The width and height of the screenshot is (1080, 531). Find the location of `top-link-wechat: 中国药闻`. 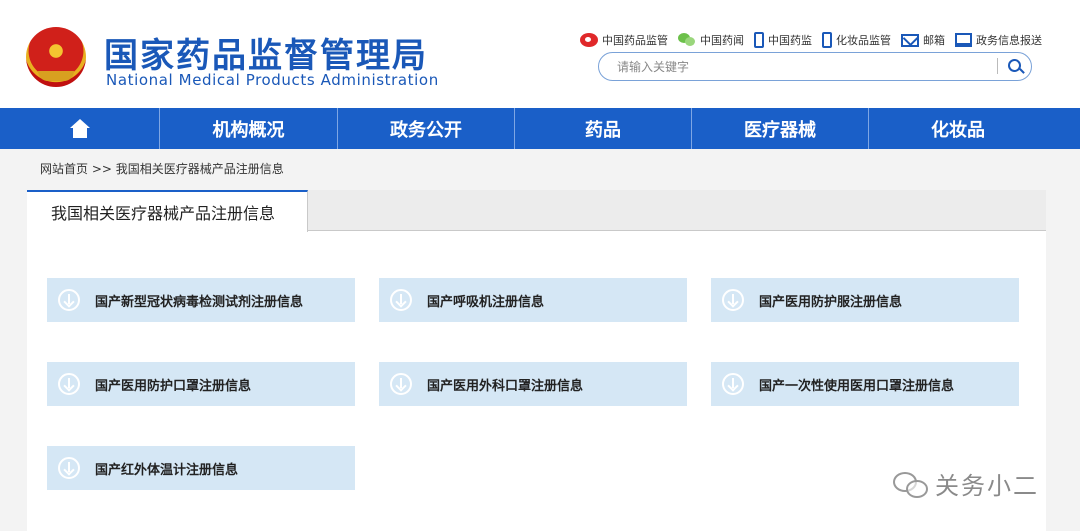

top-link-wechat: 中国药闻 is located at coordinates (711, 40).